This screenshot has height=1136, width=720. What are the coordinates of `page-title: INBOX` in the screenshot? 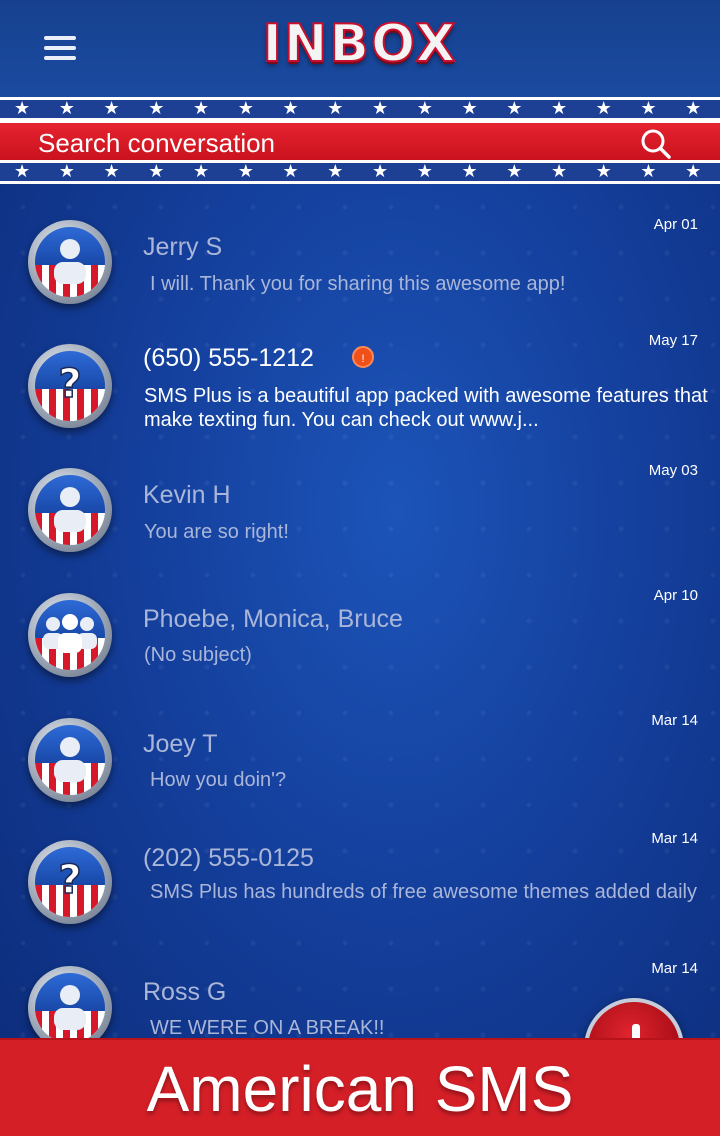 It's located at (360, 44).